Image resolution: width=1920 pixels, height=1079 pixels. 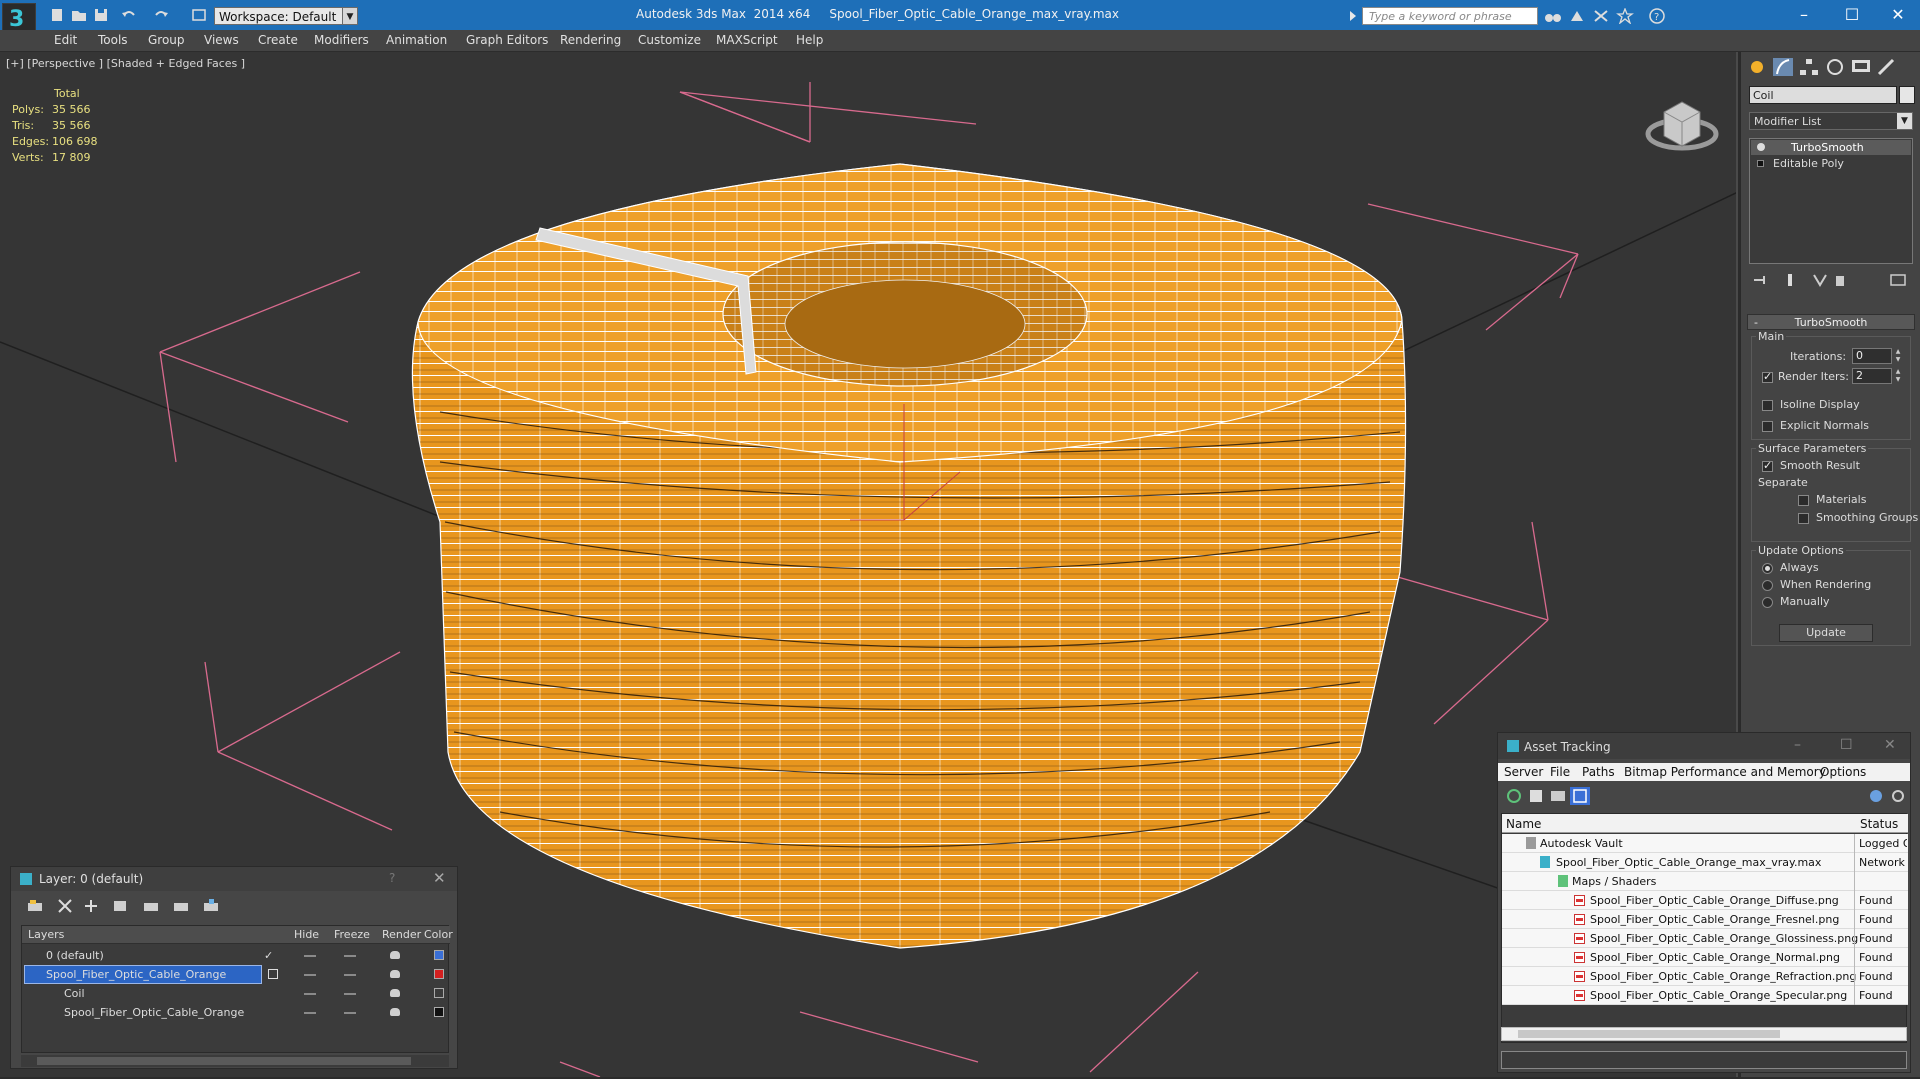 I want to click on pin-stack-icon, so click(x=1760, y=280).